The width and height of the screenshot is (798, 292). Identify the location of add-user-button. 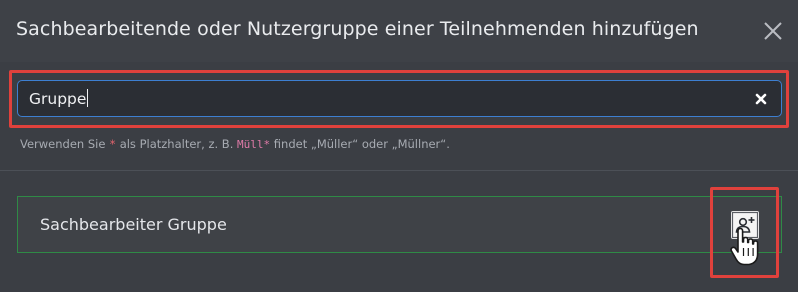
(745, 225).